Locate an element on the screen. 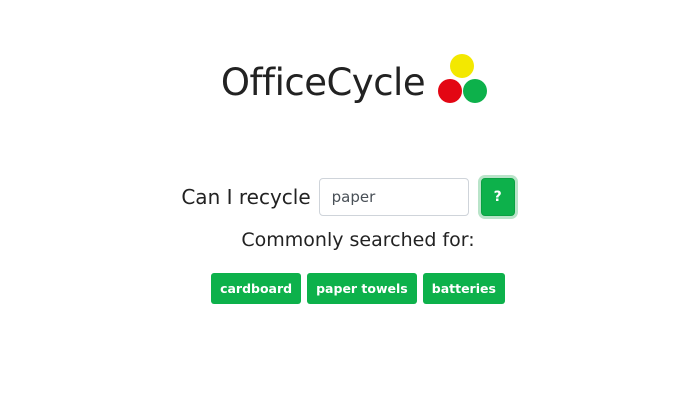 This screenshot has height=400, width=700. common-search-list: cardboard paper towels batteries is located at coordinates (350, 288).